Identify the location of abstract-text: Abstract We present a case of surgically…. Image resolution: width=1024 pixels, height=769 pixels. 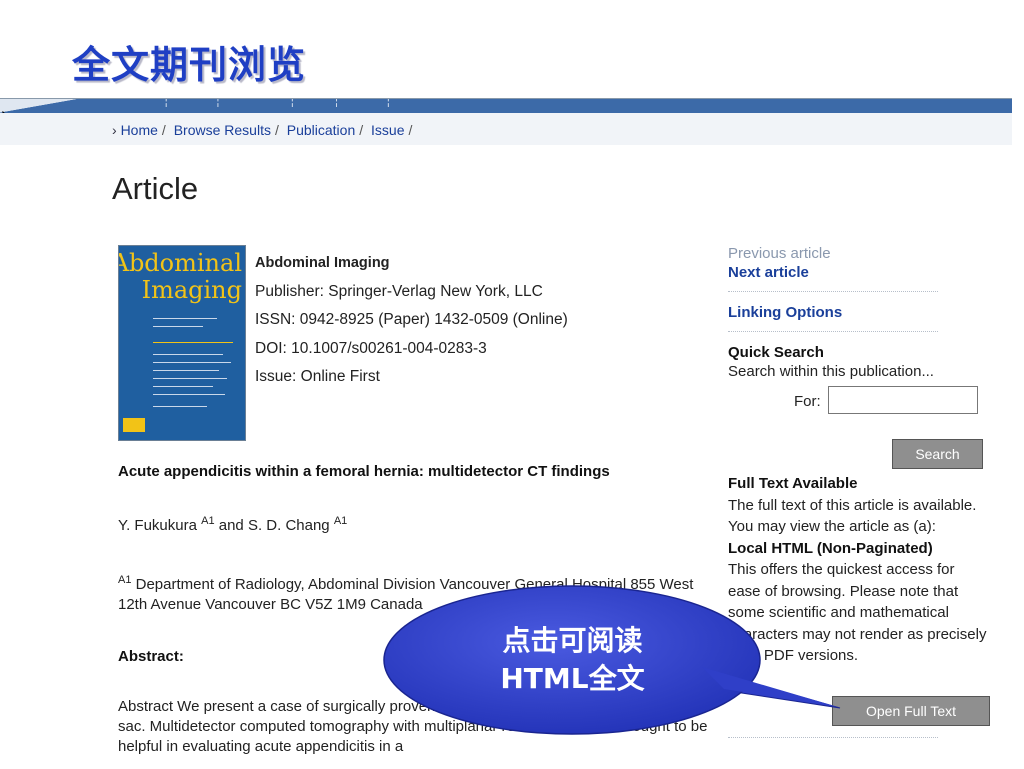
(413, 726).